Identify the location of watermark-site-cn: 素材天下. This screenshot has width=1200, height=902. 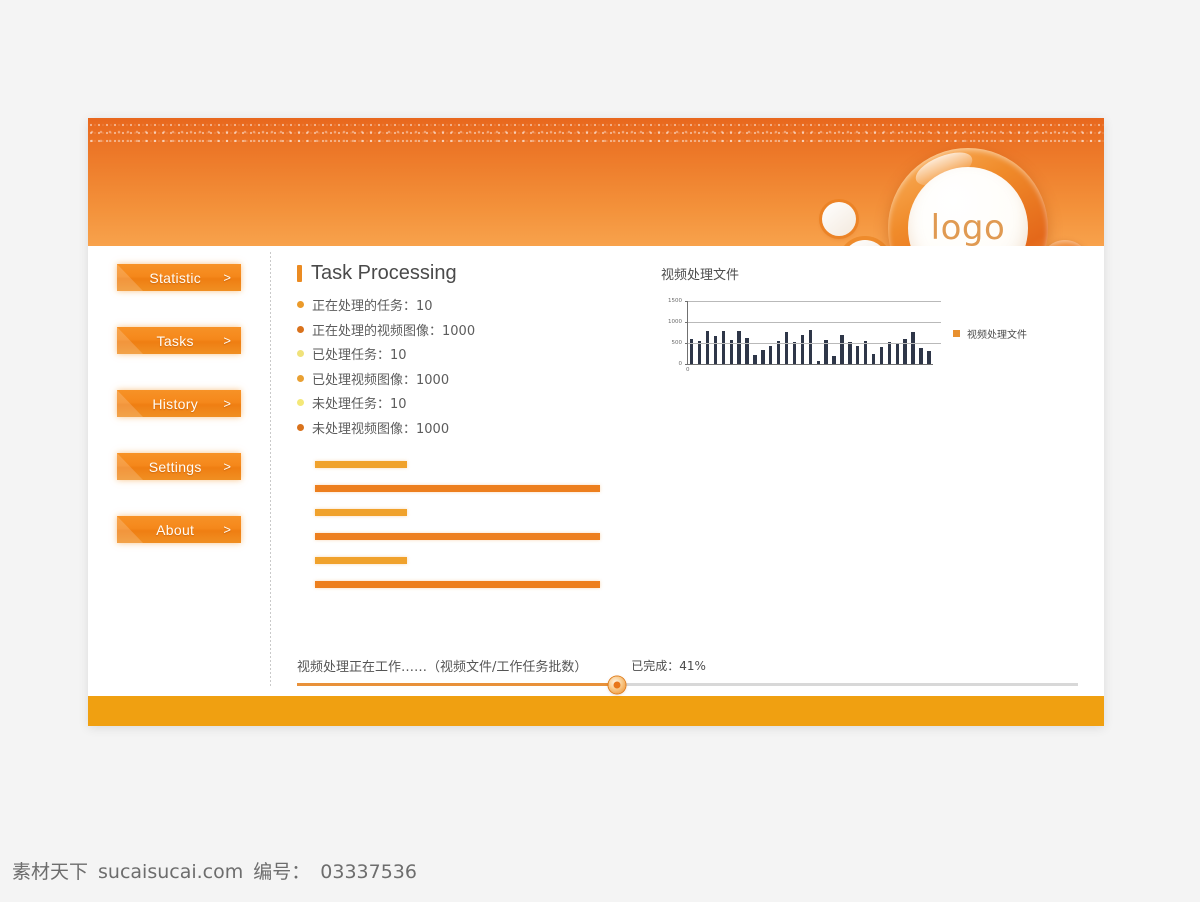
(50, 872).